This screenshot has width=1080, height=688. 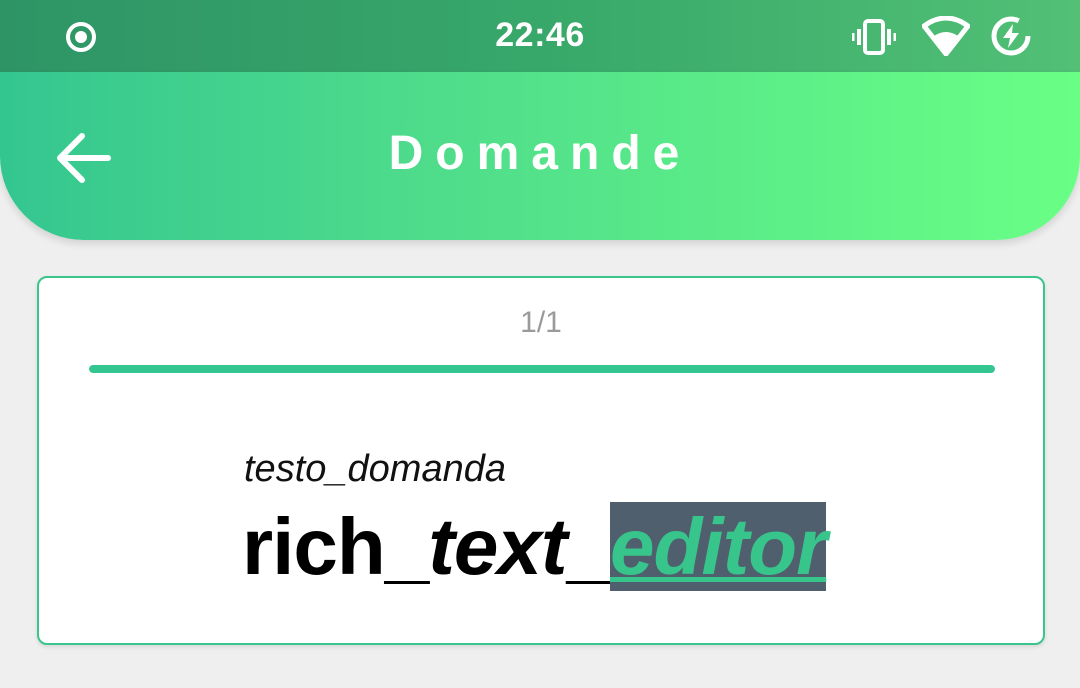 I want to click on status-time: 22:46, so click(x=540, y=35).